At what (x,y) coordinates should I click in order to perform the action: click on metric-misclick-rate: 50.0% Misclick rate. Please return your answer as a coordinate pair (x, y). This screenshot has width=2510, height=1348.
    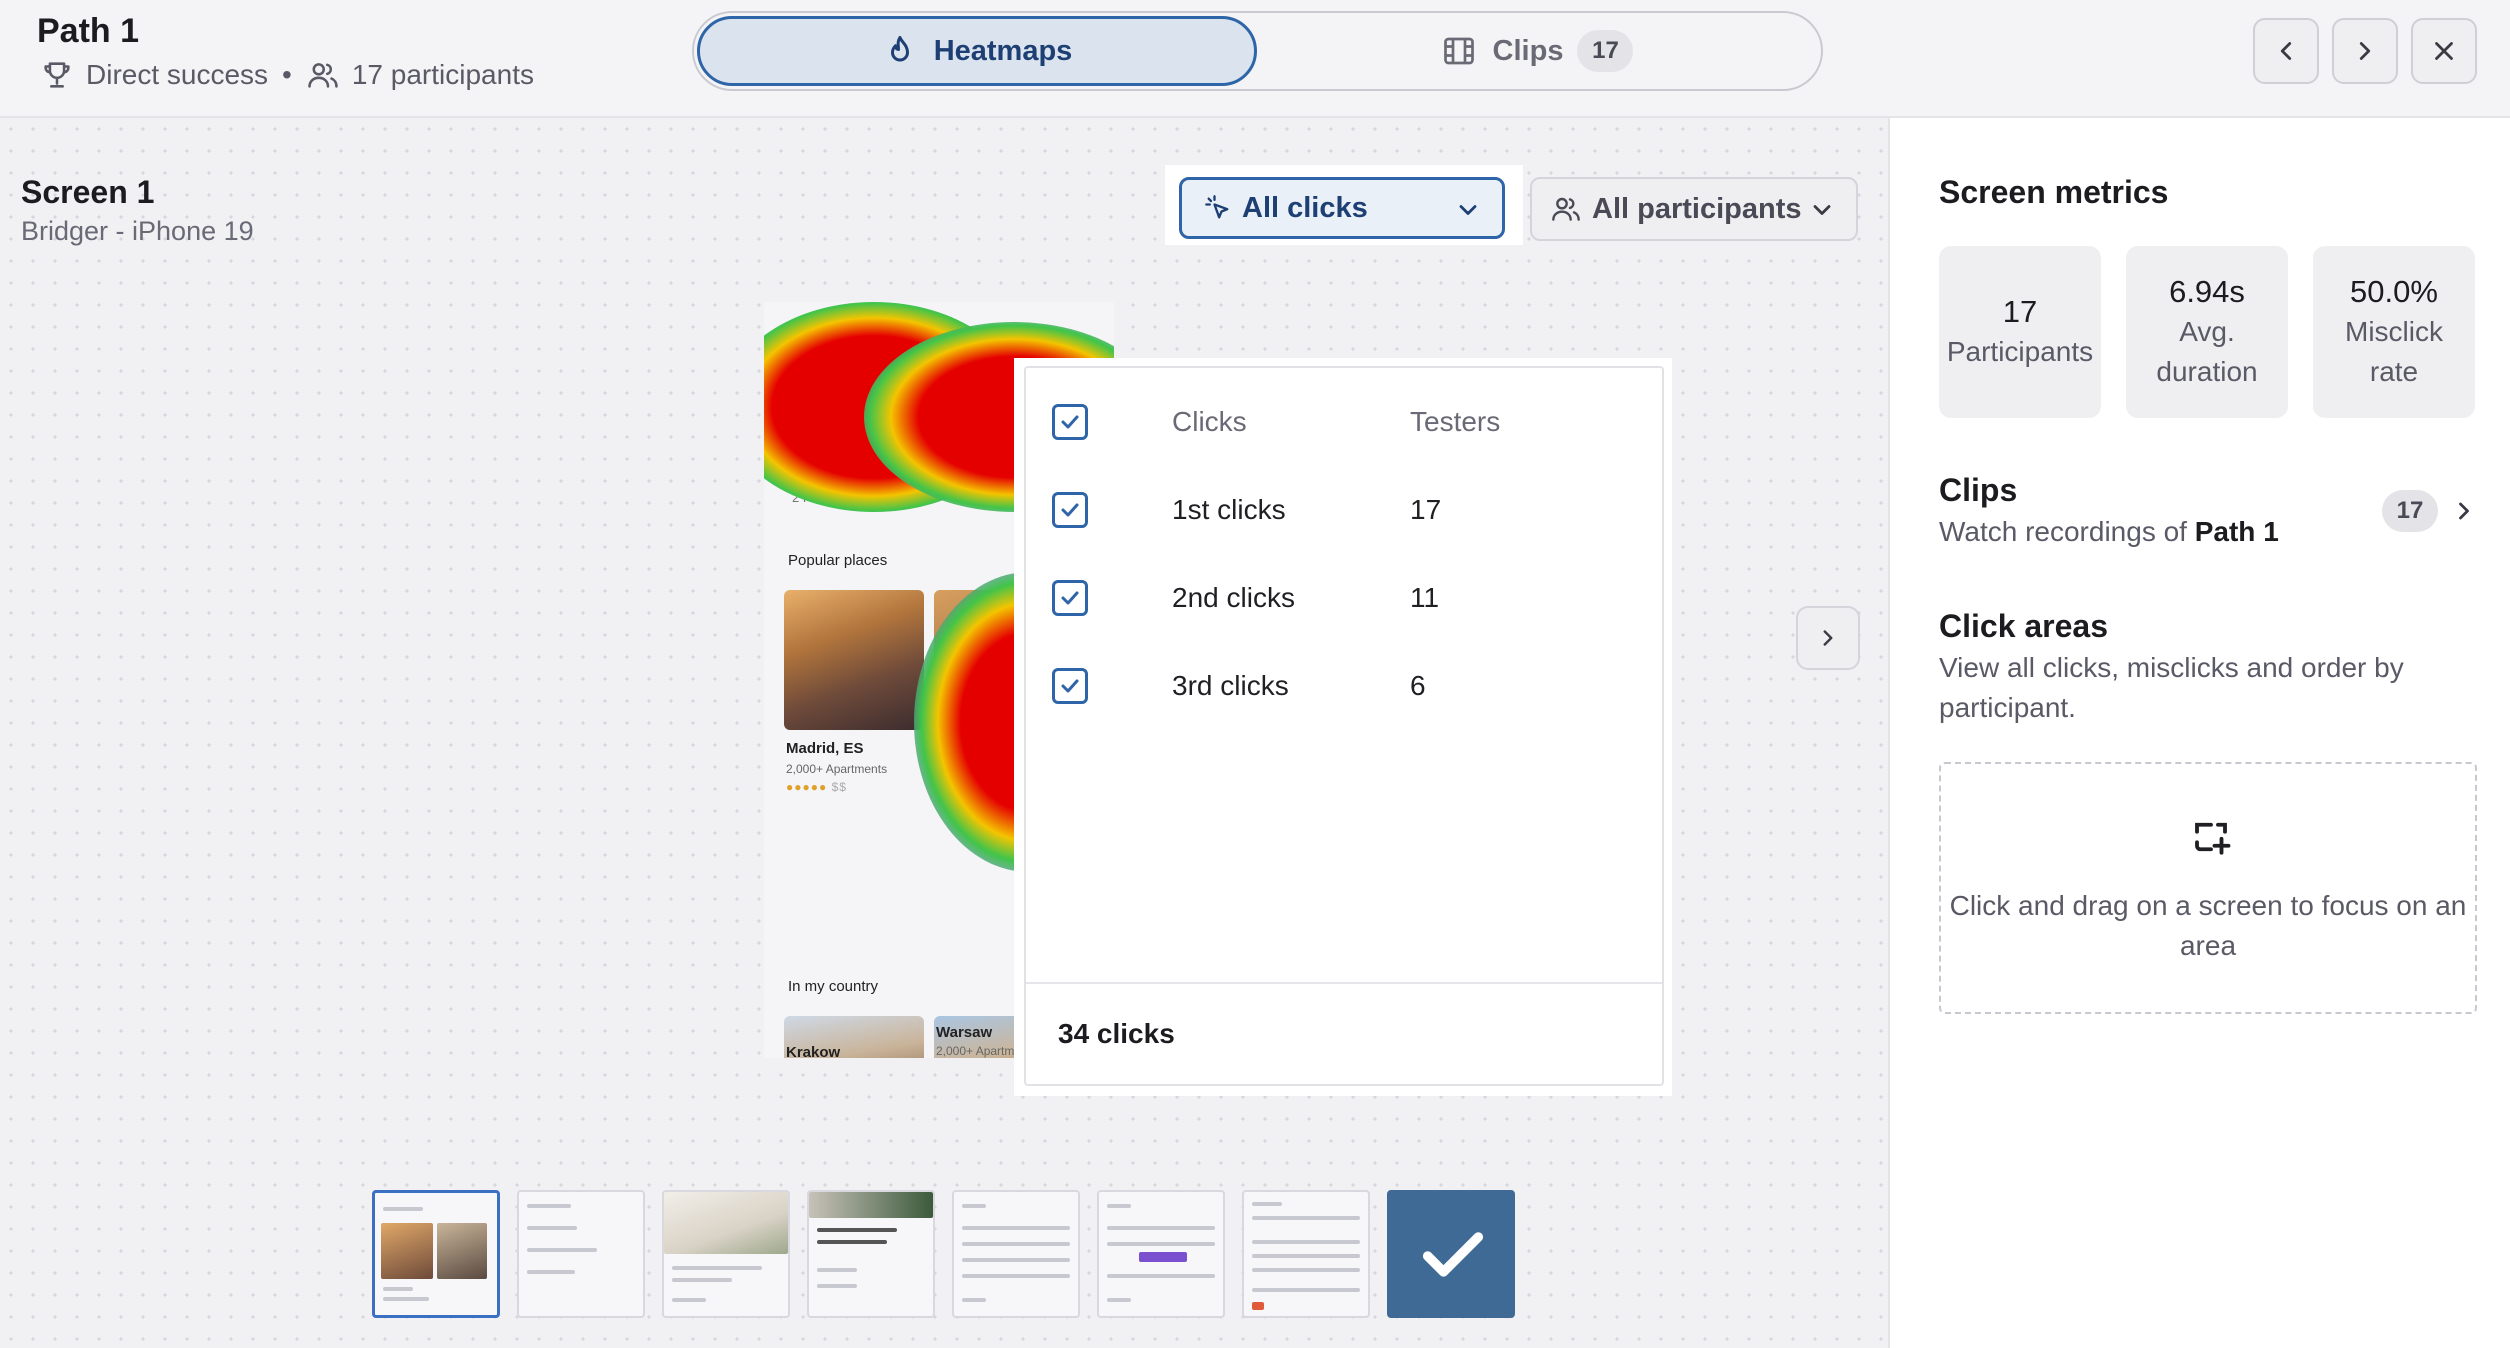
    Looking at the image, I should click on (2394, 332).